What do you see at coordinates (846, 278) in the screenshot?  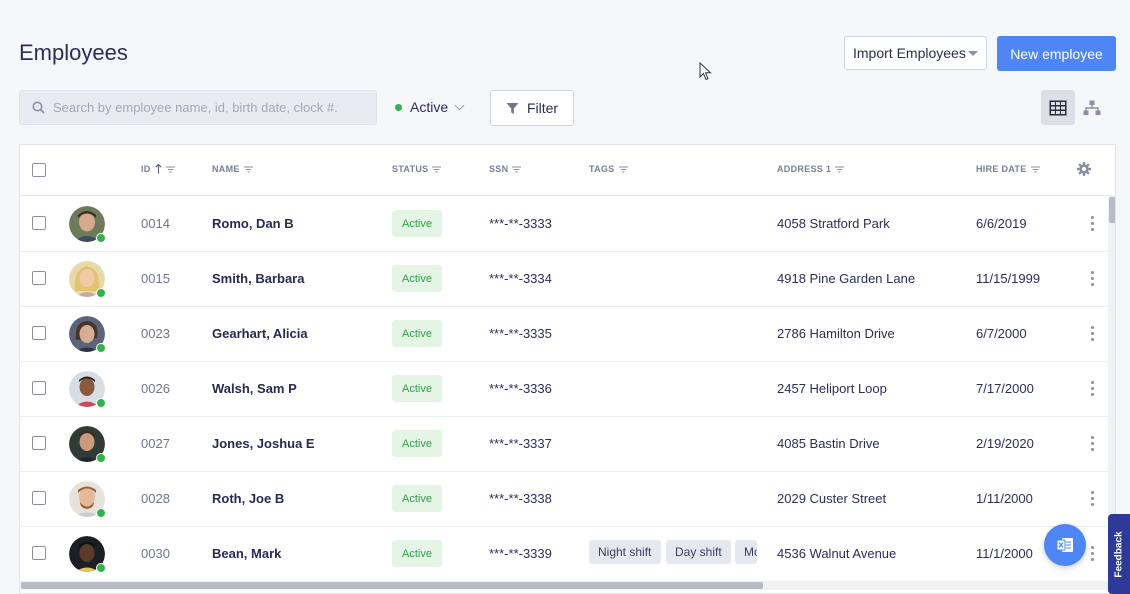 I see `employee-address: 4918 Pine Garden Lane` at bounding box center [846, 278].